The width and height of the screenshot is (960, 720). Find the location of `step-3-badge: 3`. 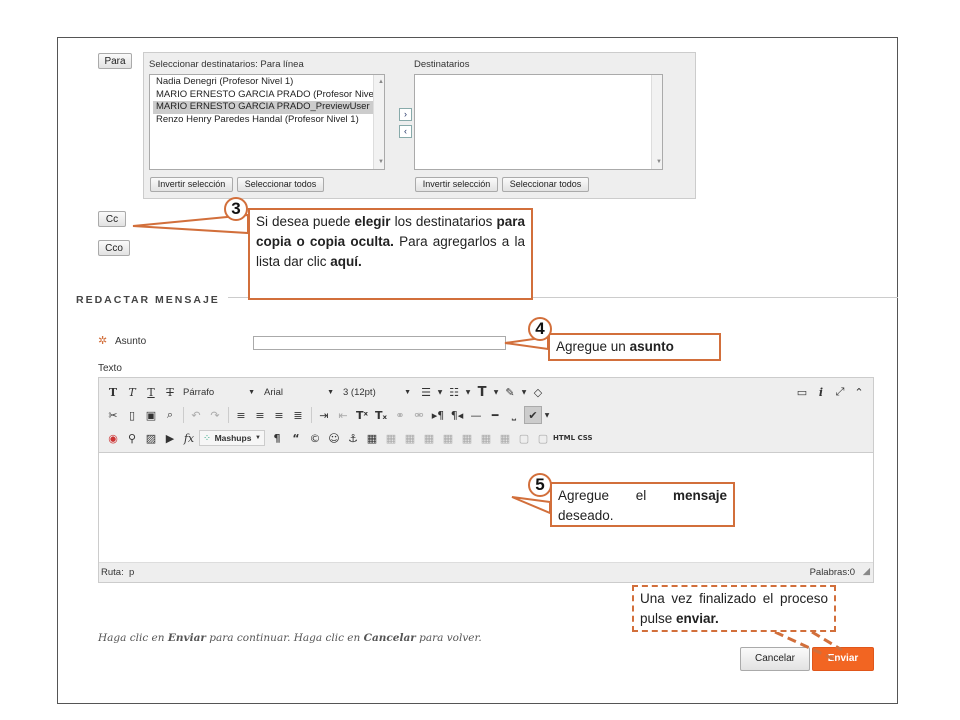

step-3-badge: 3 is located at coordinates (236, 209).